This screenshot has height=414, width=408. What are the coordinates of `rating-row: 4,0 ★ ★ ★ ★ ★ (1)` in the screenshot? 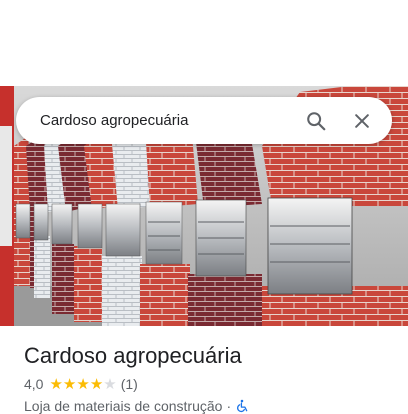 It's located at (81, 384).